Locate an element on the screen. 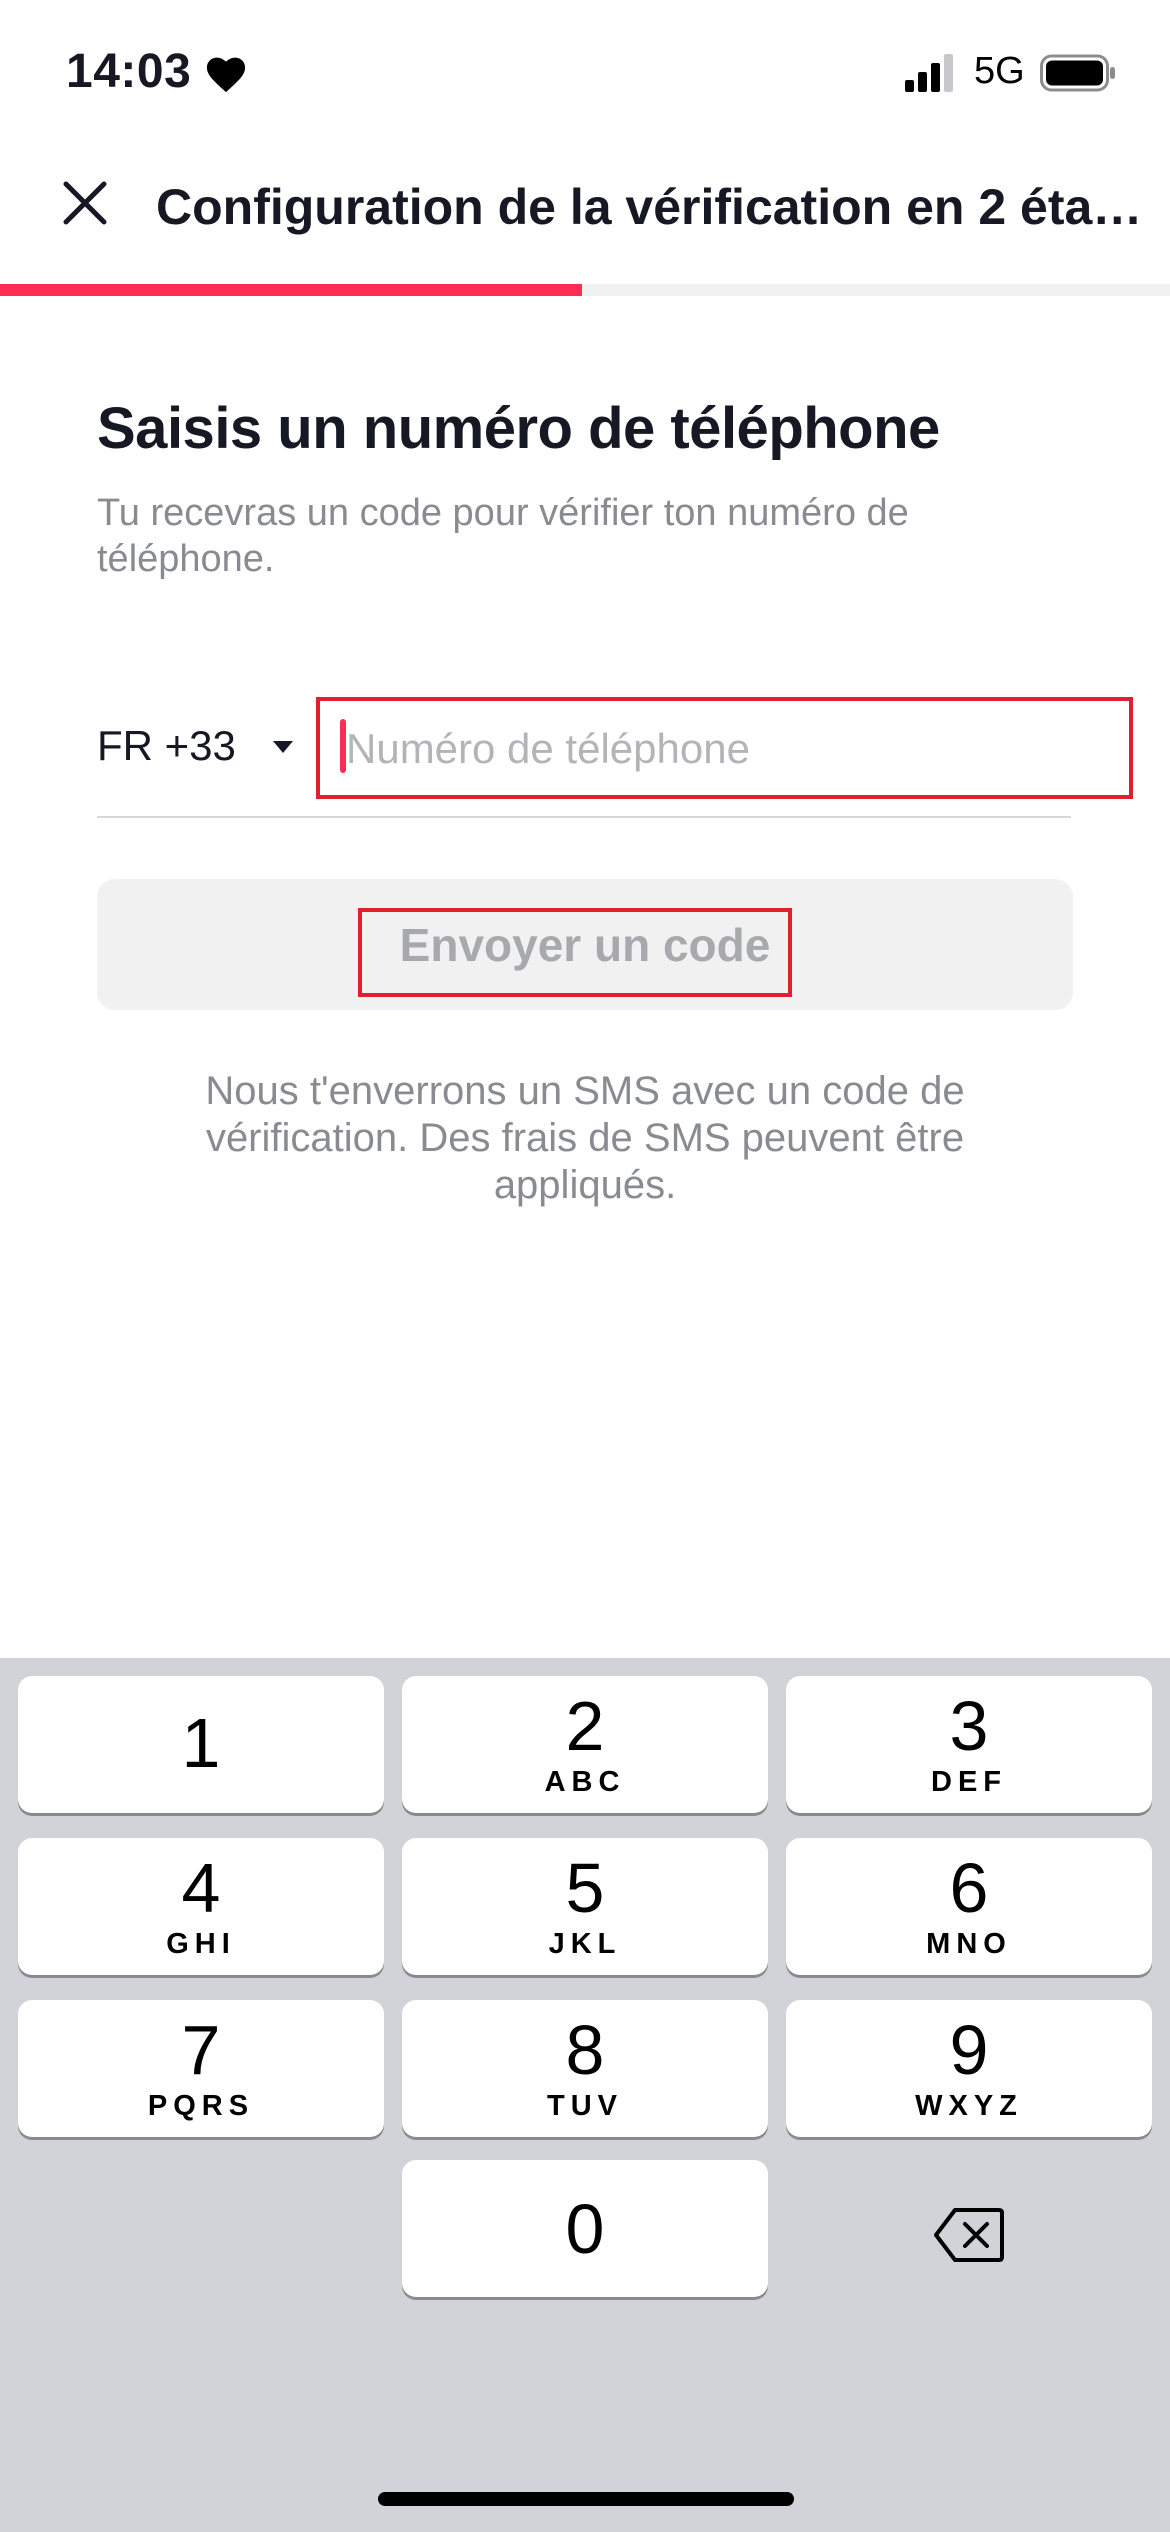  key-digit: 4 is located at coordinates (201, 1888).